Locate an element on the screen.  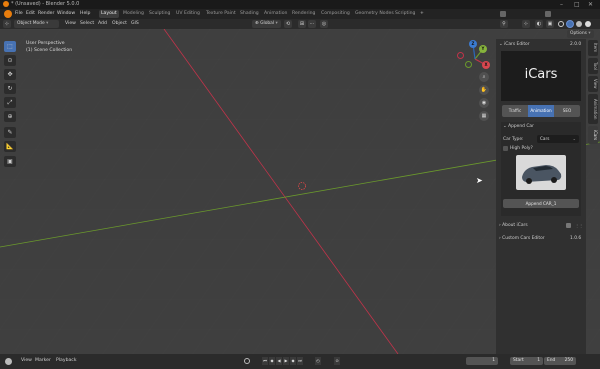
side-tab-tool: Tool is located at coordinates (593, 66).